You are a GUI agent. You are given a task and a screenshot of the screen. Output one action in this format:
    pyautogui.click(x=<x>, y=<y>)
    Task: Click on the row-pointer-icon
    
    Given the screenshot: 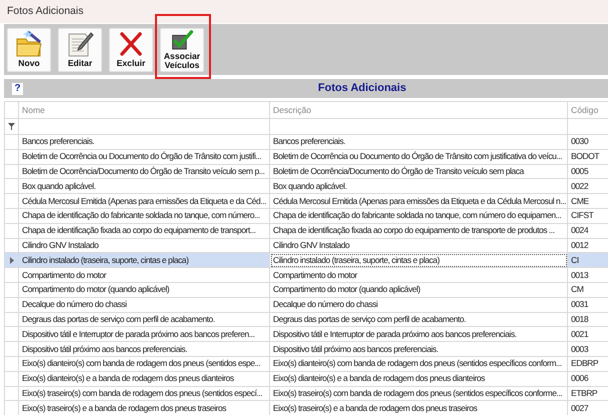 What is the action you would take?
    pyautogui.click(x=12, y=260)
    